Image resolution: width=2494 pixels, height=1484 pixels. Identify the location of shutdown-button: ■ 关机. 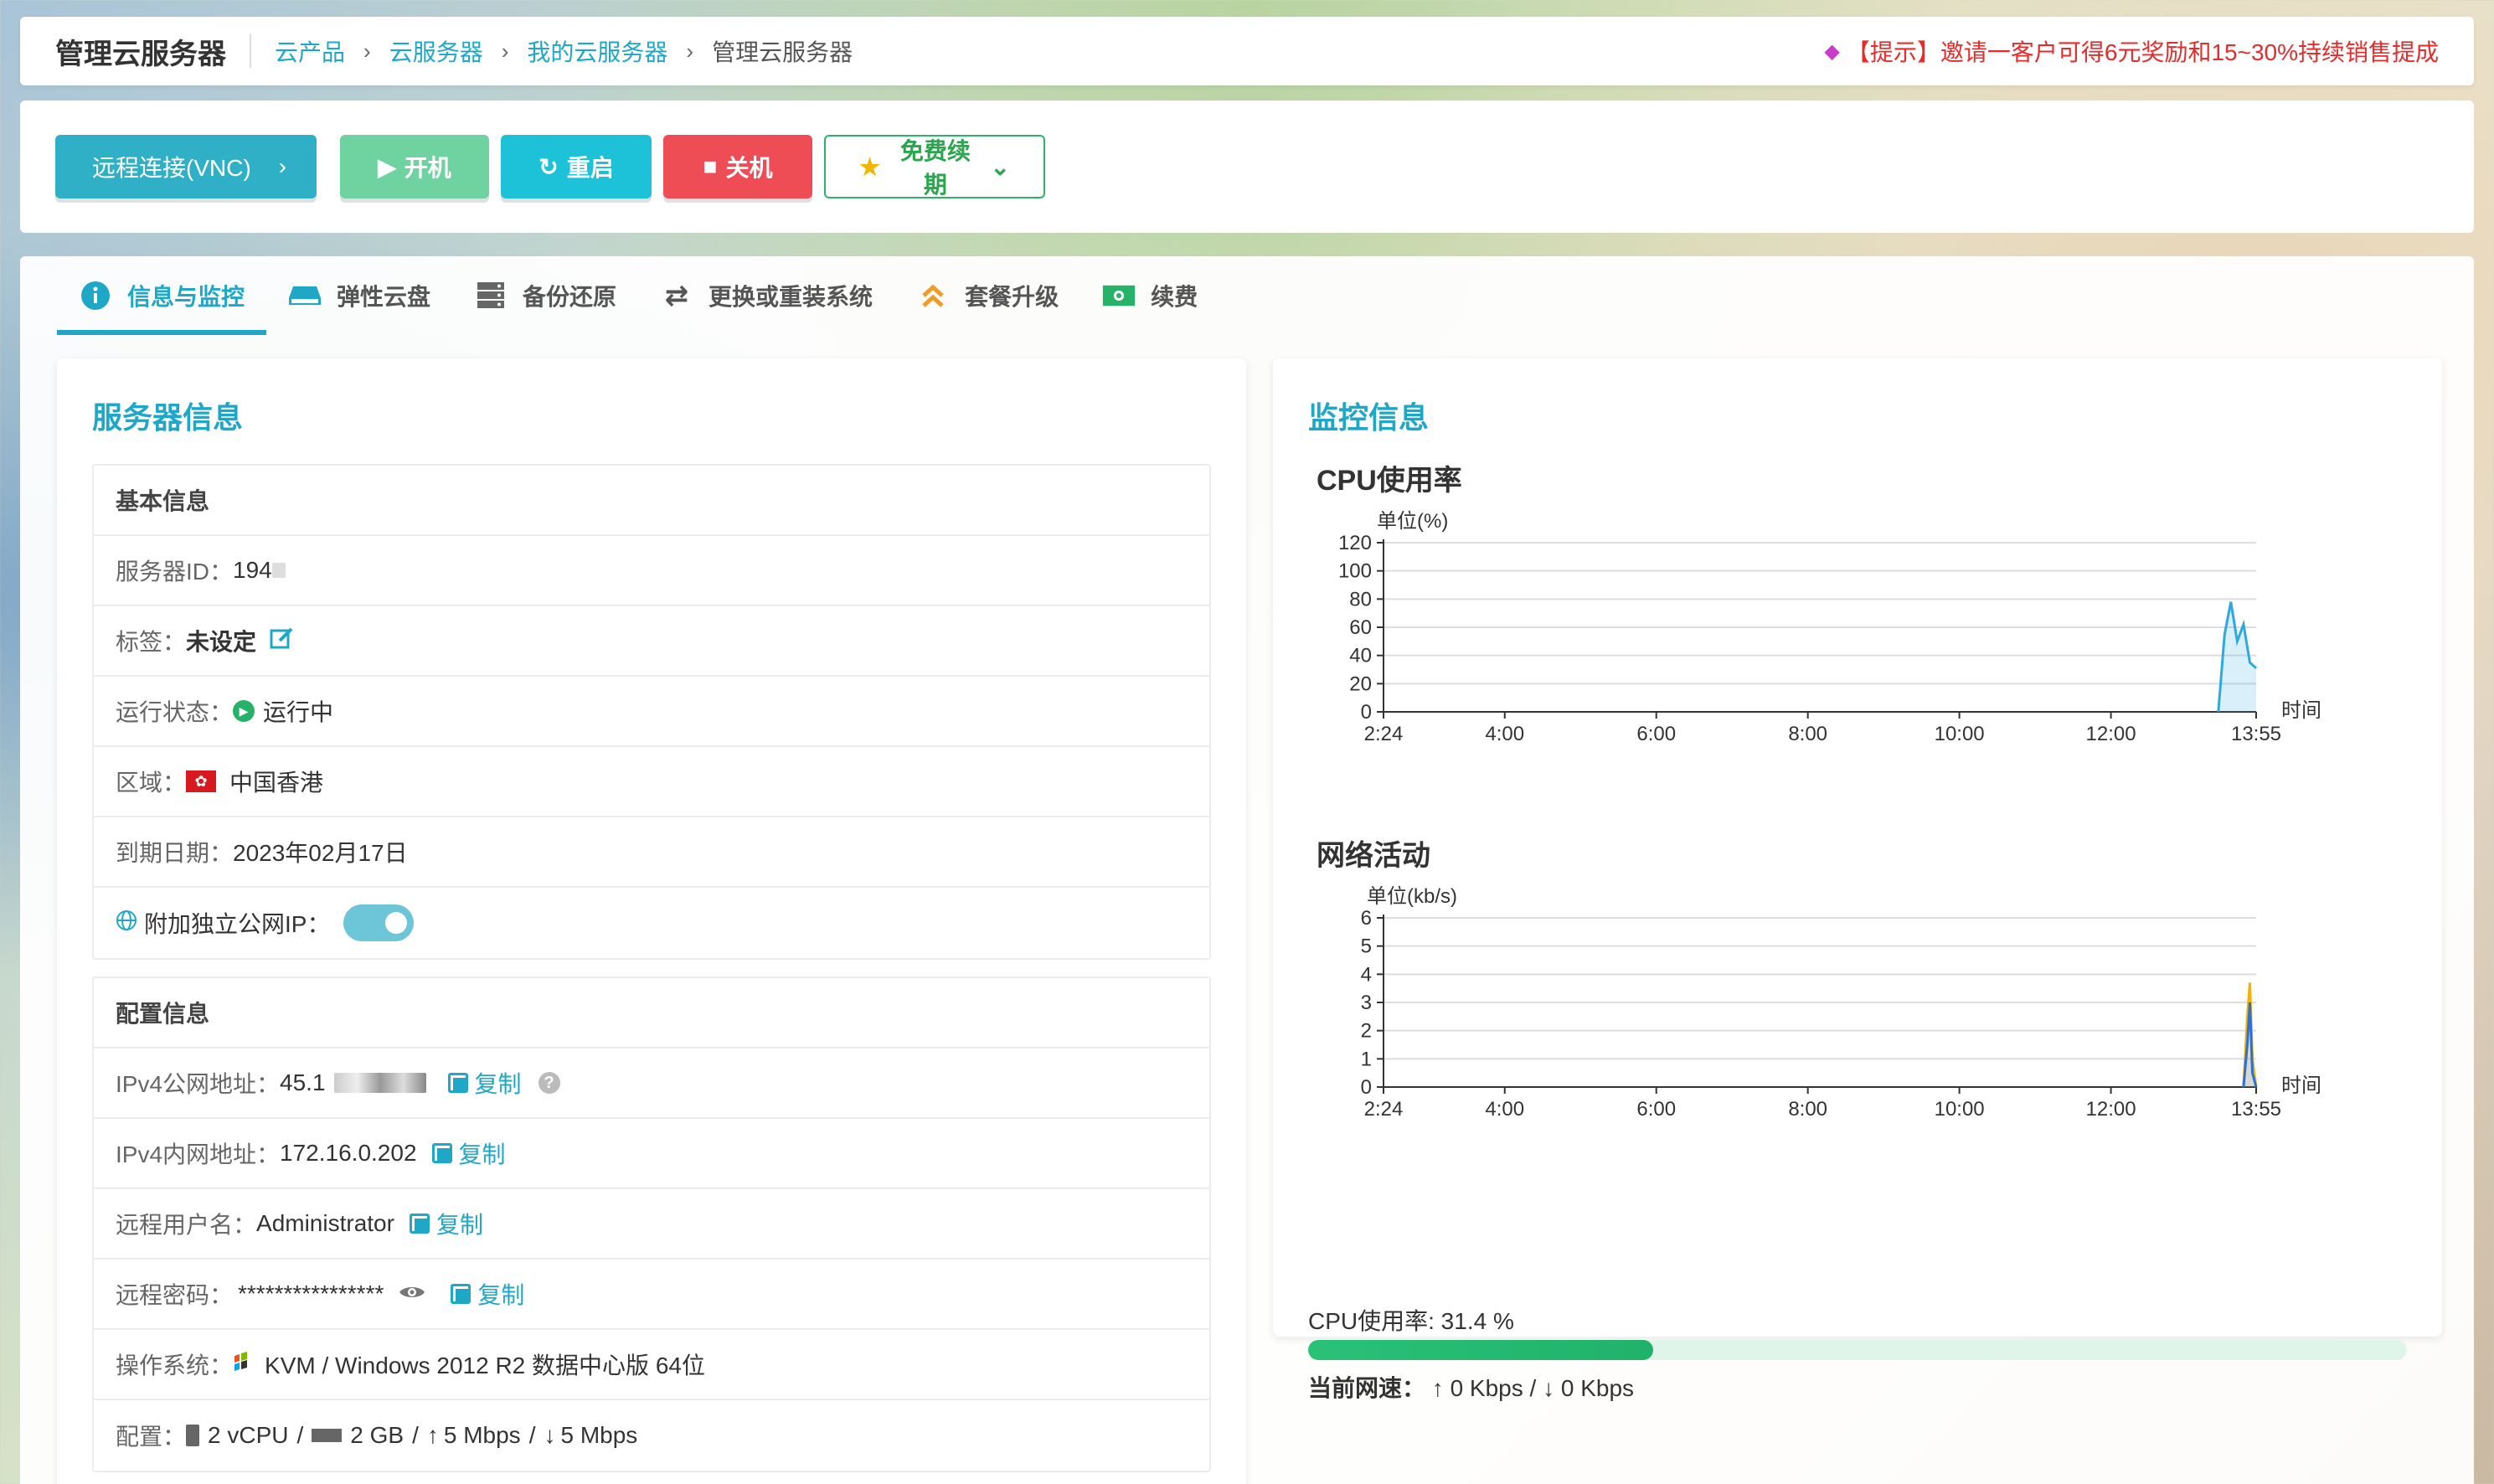
(738, 166).